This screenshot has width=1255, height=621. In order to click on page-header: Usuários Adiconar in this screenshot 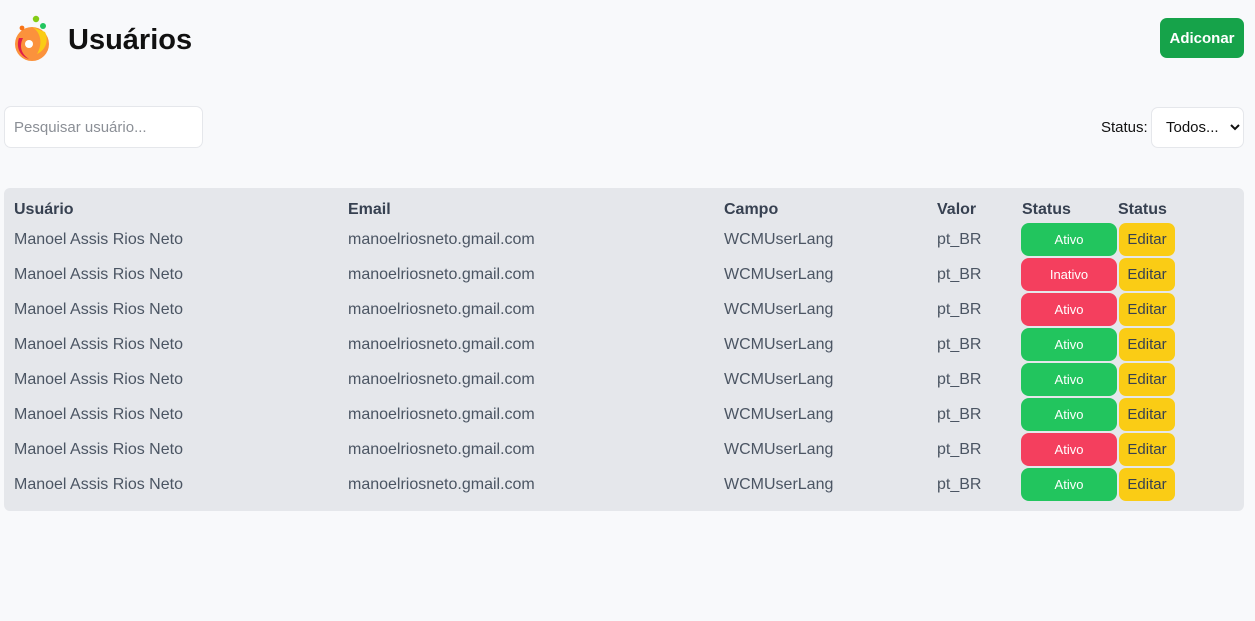, I will do `click(627, 40)`.